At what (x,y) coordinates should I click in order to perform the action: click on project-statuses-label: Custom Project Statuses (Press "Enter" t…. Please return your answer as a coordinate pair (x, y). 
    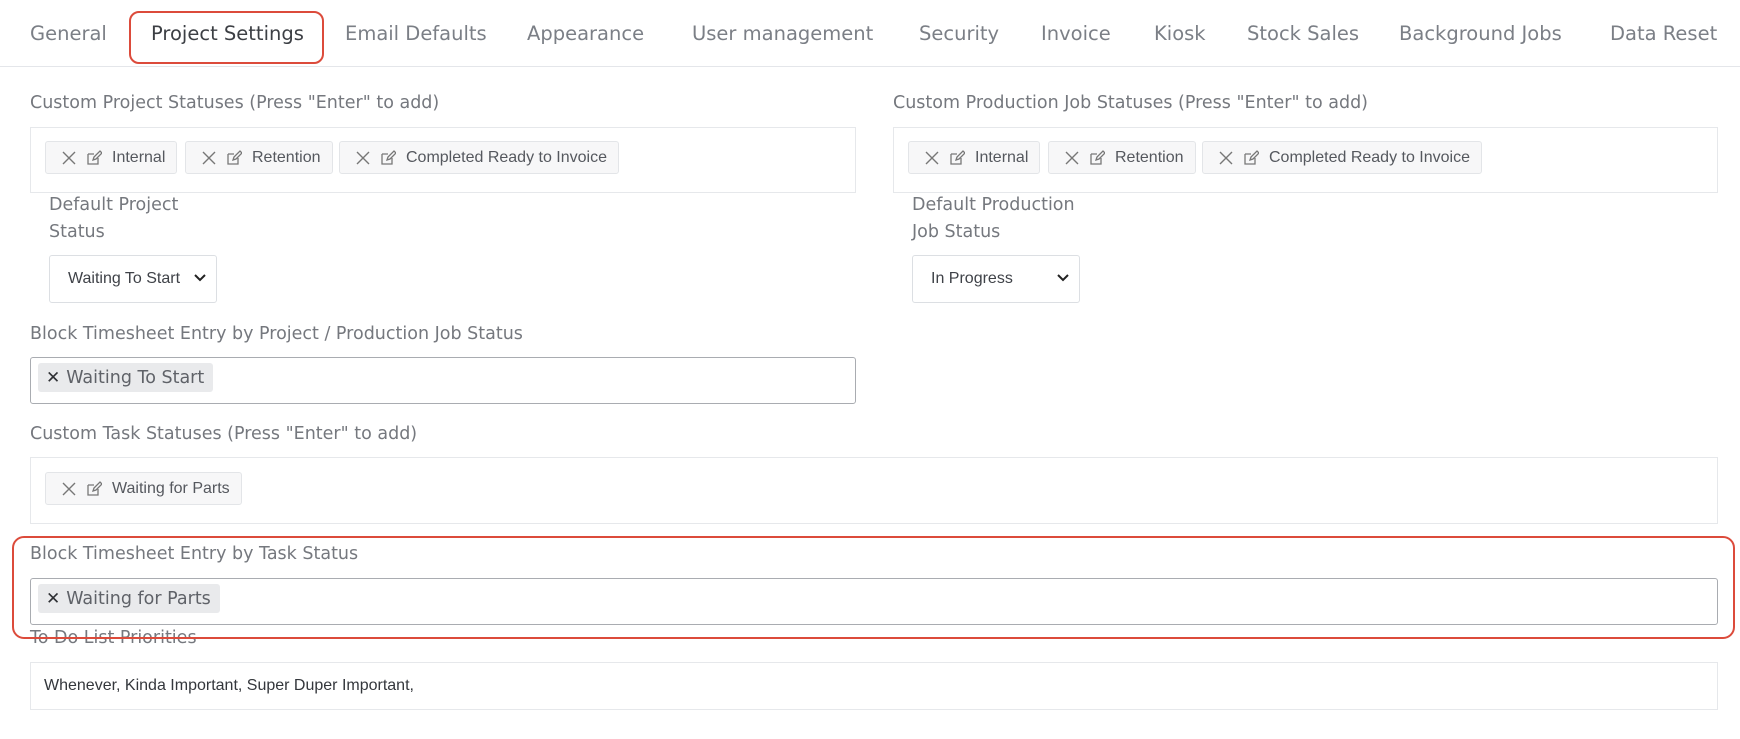
    Looking at the image, I should click on (235, 103).